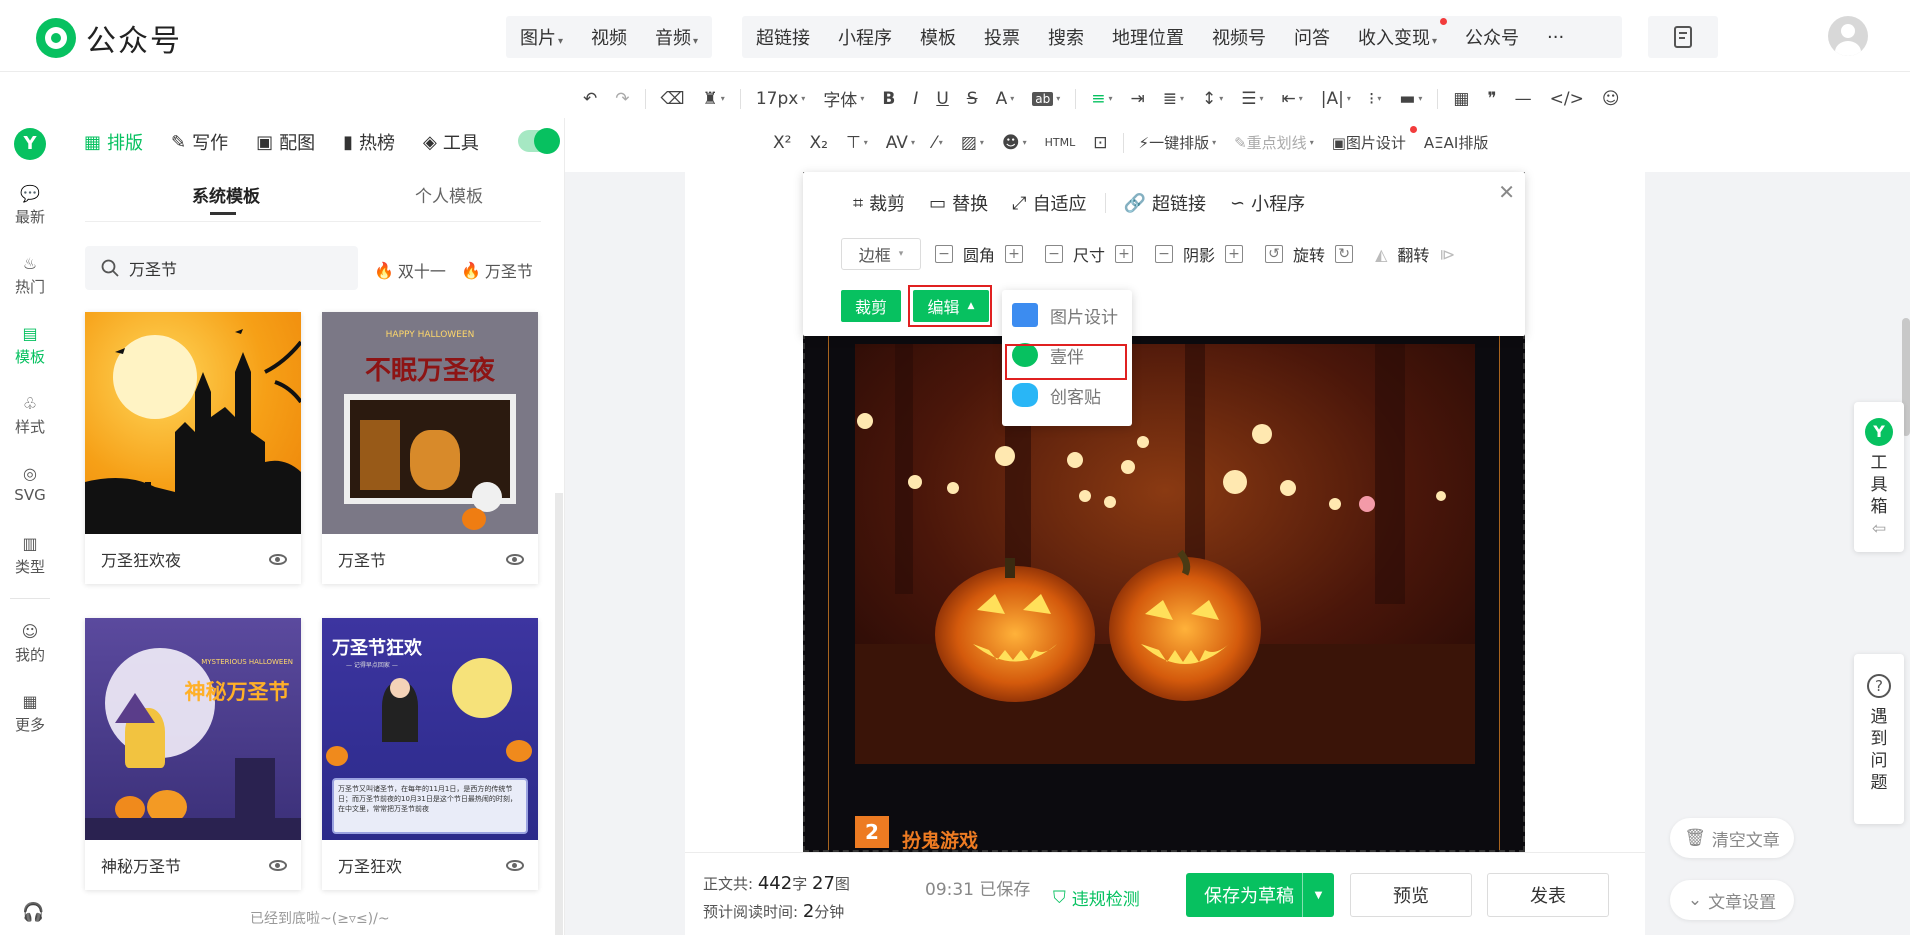  Describe the element at coordinates (1002, 37) in the screenshot. I see `nav-vote: 投票` at that location.